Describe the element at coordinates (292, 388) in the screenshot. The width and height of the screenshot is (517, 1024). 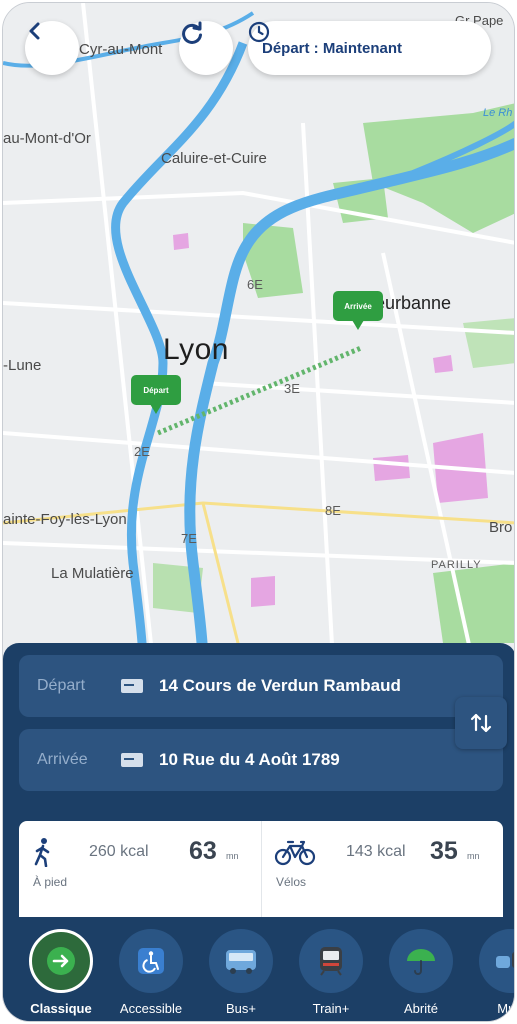
I see `map-label-3e: 3E` at that location.